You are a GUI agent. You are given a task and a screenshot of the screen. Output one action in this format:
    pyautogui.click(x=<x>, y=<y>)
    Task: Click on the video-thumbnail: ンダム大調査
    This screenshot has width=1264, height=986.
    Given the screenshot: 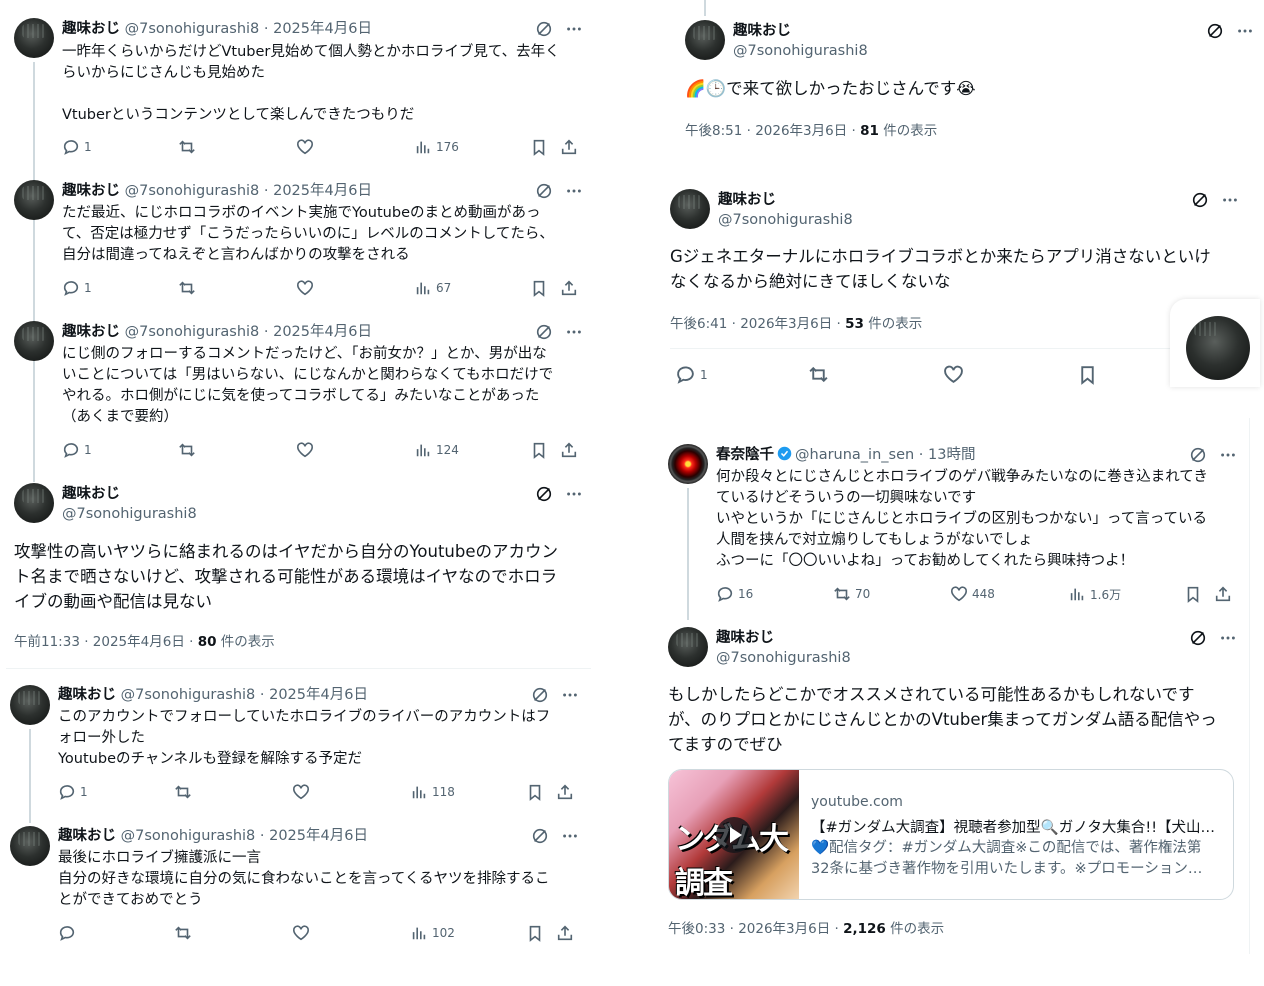 What is the action you would take?
    pyautogui.click(x=734, y=834)
    